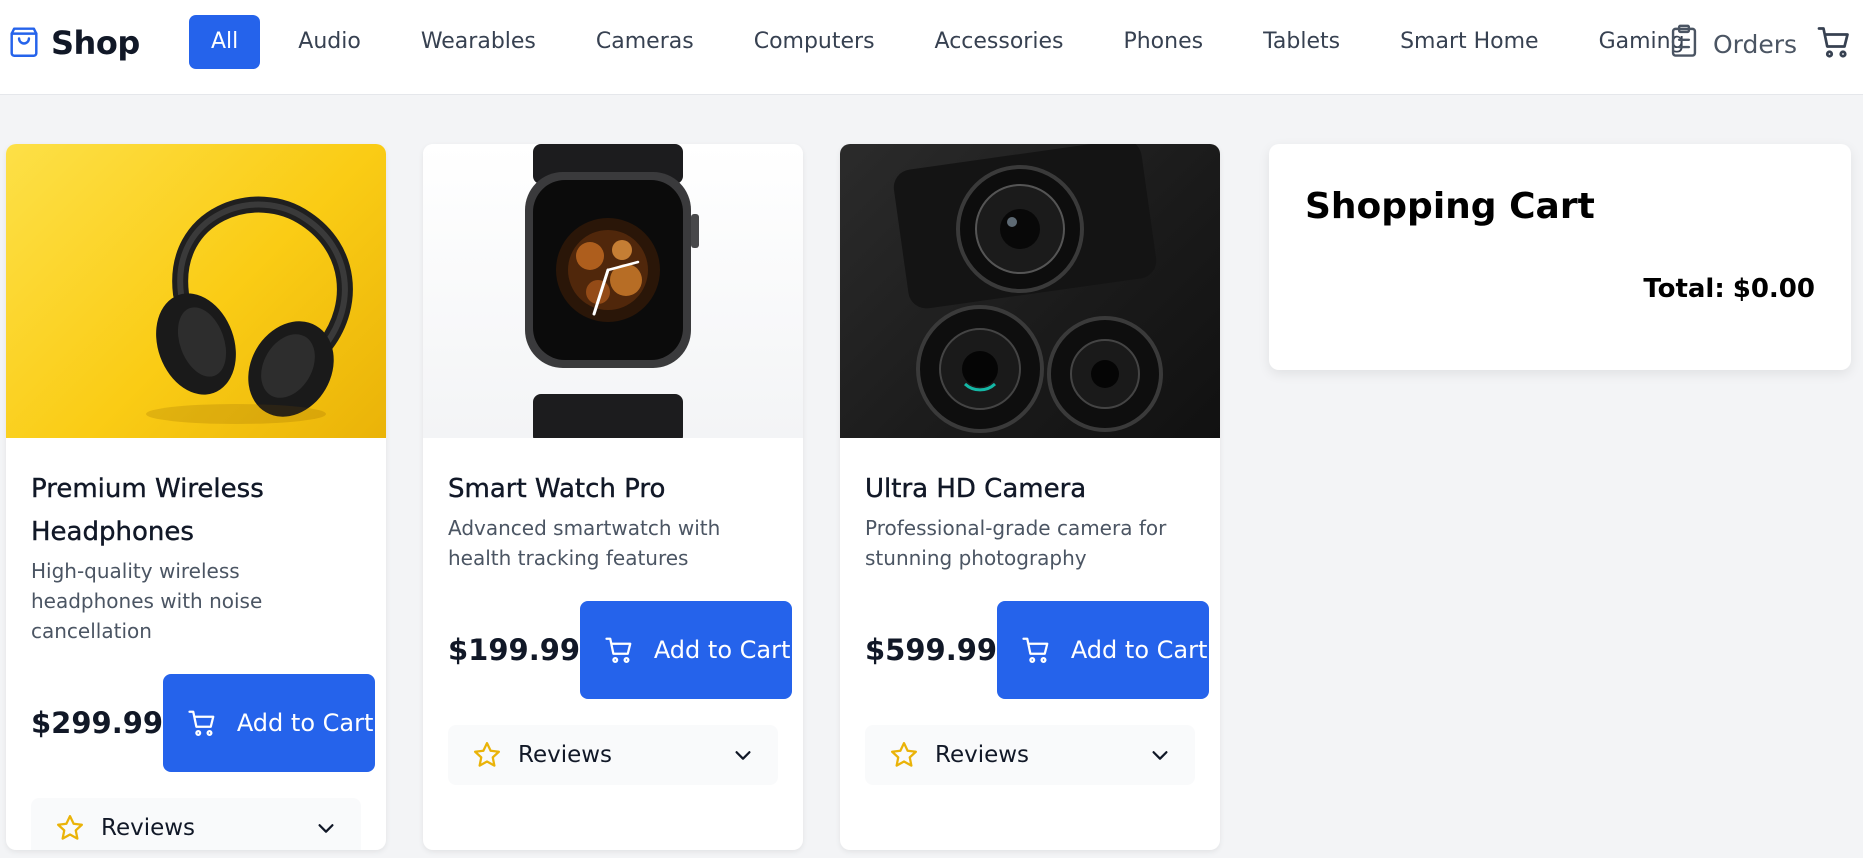 This screenshot has height=858, width=1863. I want to click on product-title: Ultra HD Camera, so click(976, 489).